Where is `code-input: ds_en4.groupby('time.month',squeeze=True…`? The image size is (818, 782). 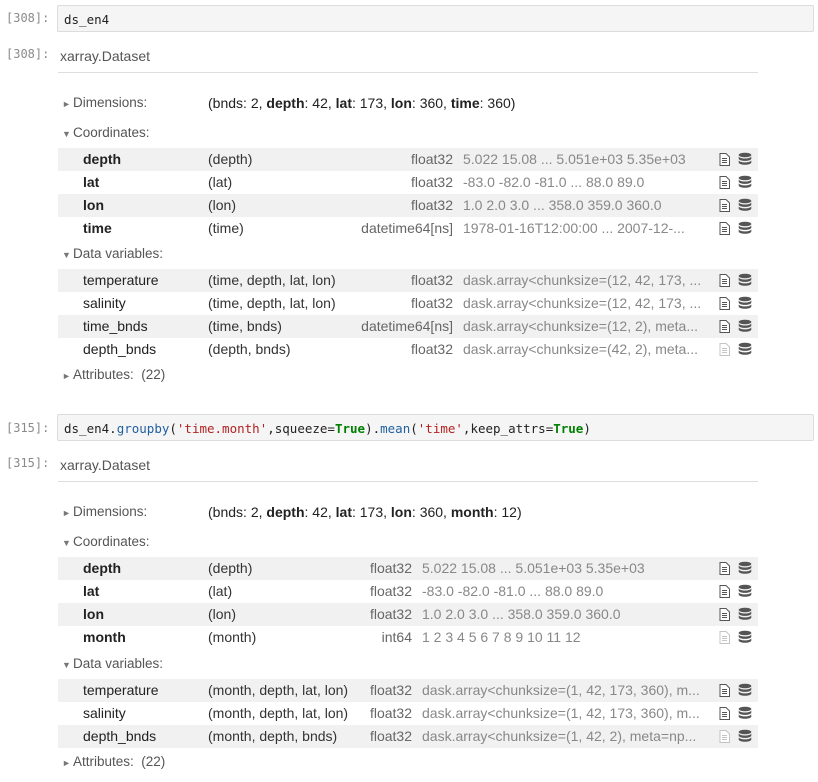
code-input: ds_en4.groupby('time.month',squeeze=True… is located at coordinates (435, 427).